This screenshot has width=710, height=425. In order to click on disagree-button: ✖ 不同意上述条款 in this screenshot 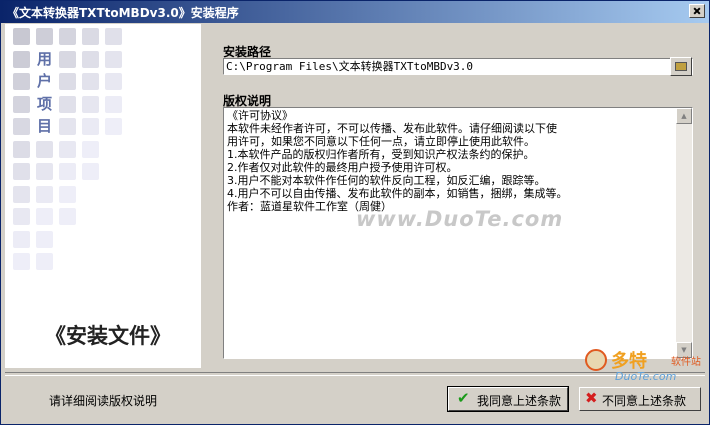, I will do `click(640, 399)`.